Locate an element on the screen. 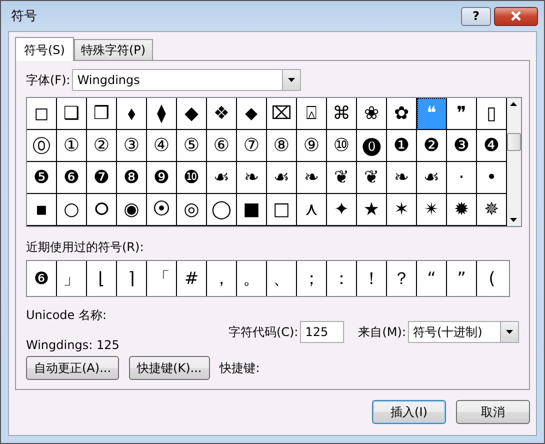  symbol-cell: ◆ is located at coordinates (192, 114).